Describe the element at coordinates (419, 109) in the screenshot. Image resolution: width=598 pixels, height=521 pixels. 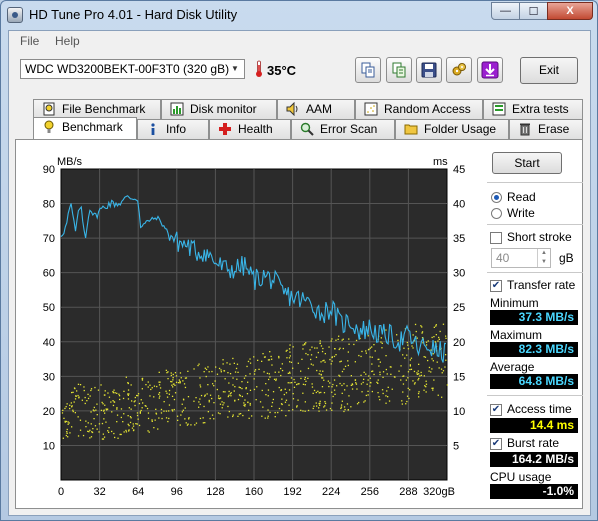
I see `tab-random-access: Random Access` at that location.